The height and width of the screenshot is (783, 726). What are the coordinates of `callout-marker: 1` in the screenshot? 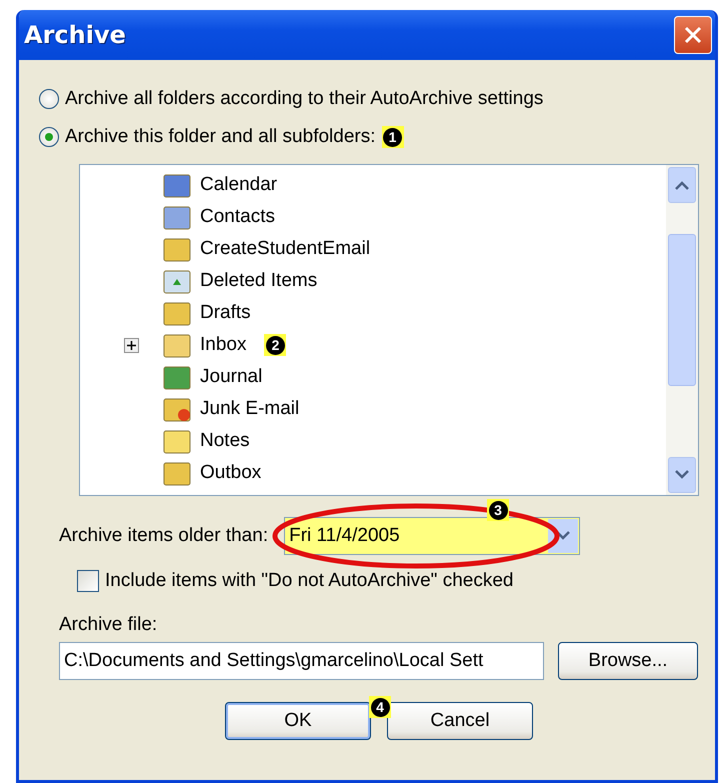 It's located at (393, 137).